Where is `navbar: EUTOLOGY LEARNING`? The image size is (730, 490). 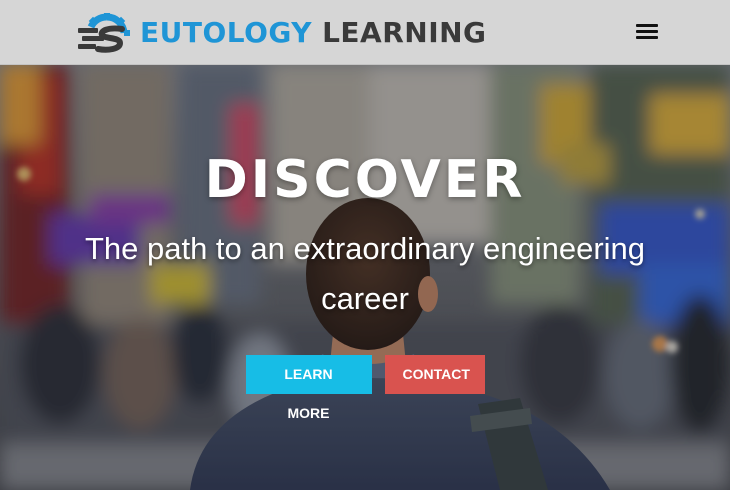 navbar: EUTOLOGY LEARNING is located at coordinates (365, 32).